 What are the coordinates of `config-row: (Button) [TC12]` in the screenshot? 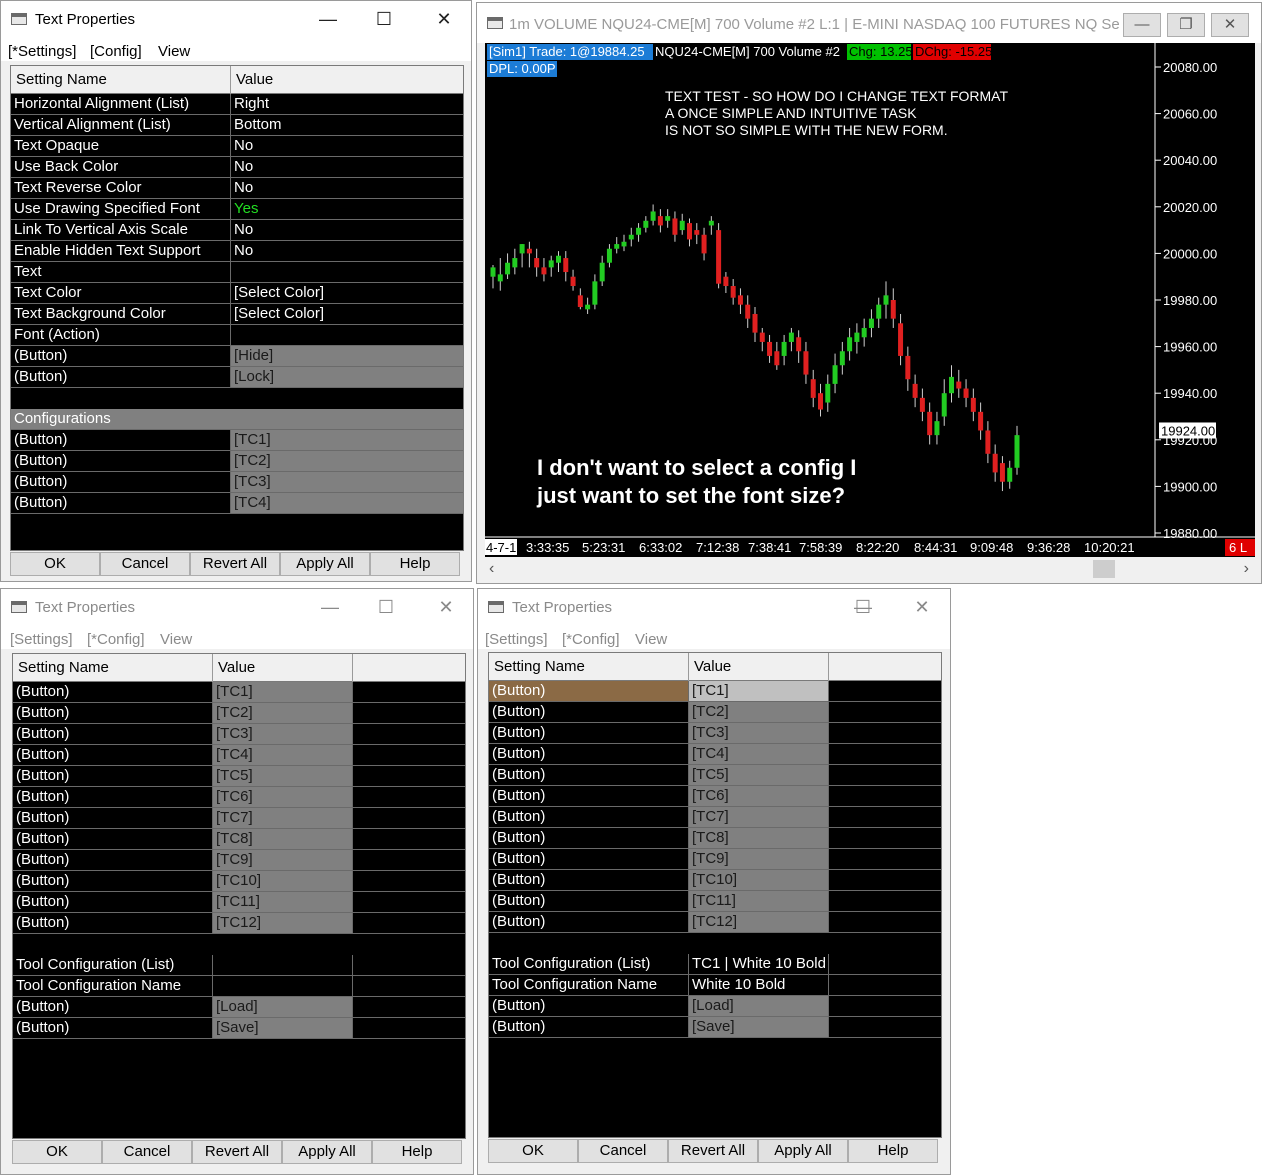 It's located at (239, 923).